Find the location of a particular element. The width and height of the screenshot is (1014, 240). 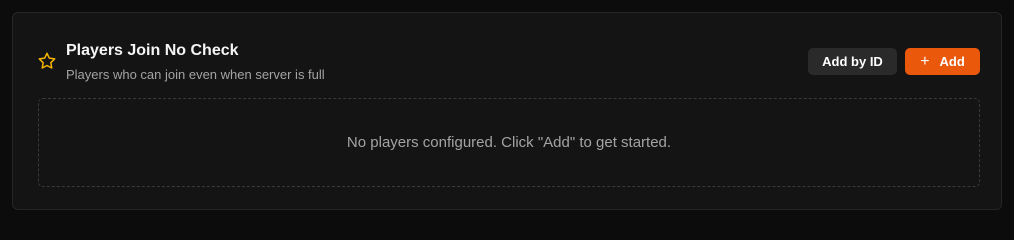

add-label: Add is located at coordinates (952, 61).